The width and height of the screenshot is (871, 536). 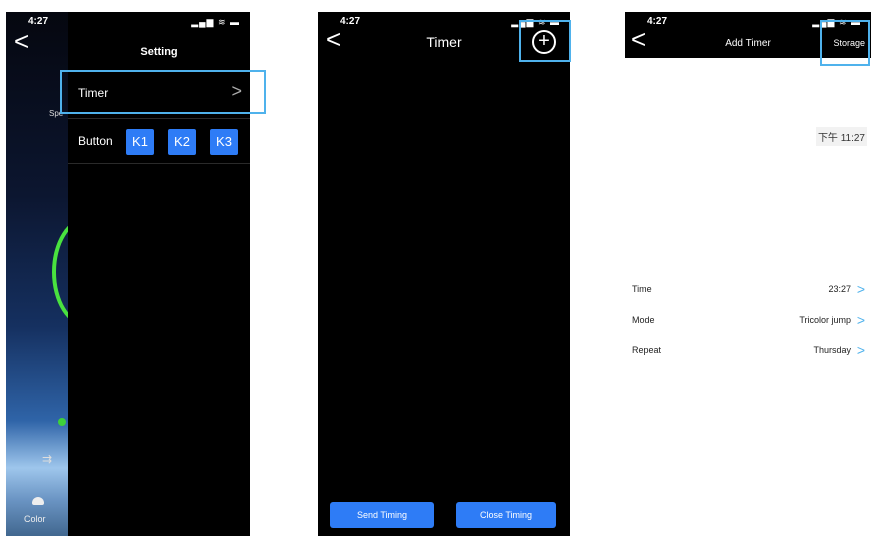 What do you see at coordinates (38, 501) in the screenshot?
I see `color-tab-icon` at bounding box center [38, 501].